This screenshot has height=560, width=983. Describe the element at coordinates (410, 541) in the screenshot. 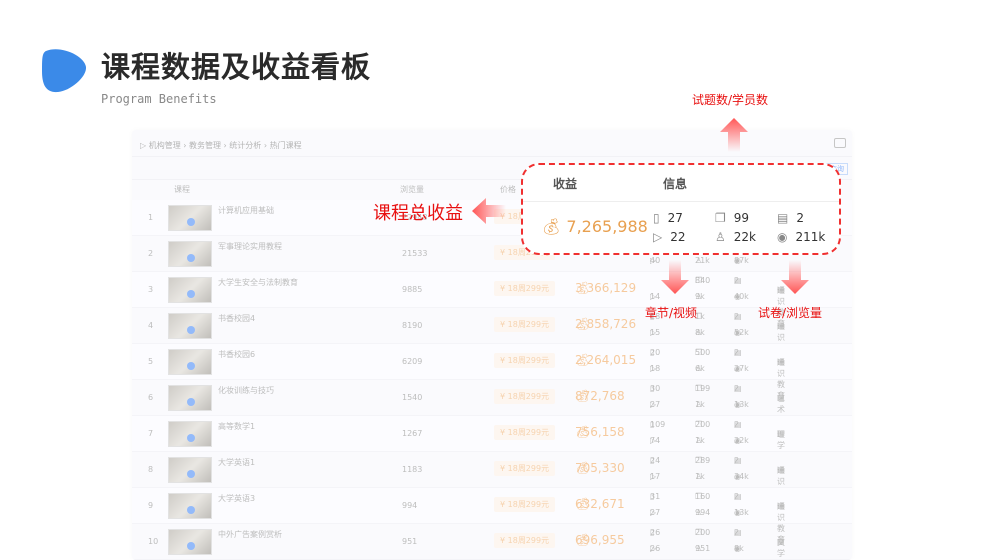

I see `row-views: 951` at that location.